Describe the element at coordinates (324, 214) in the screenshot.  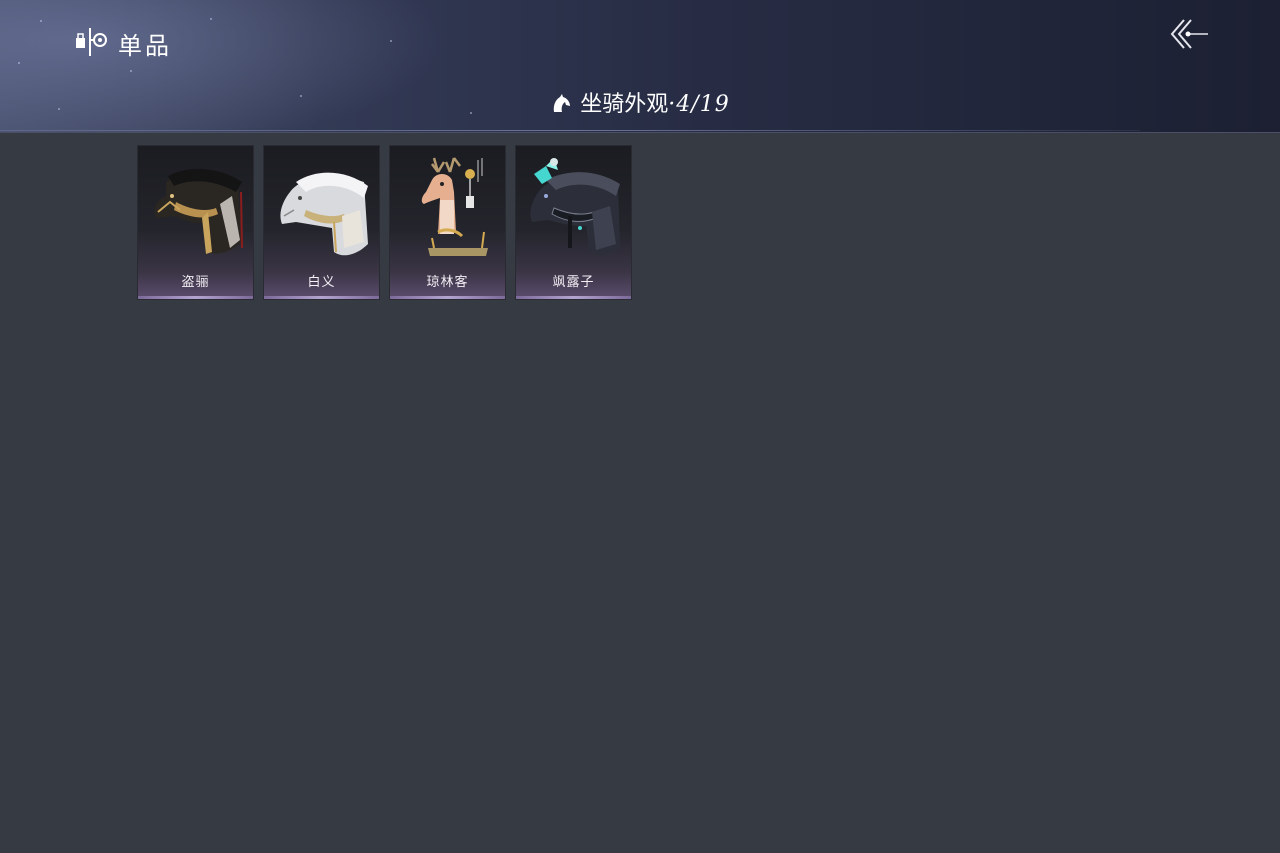
I see `white-horse-image` at that location.